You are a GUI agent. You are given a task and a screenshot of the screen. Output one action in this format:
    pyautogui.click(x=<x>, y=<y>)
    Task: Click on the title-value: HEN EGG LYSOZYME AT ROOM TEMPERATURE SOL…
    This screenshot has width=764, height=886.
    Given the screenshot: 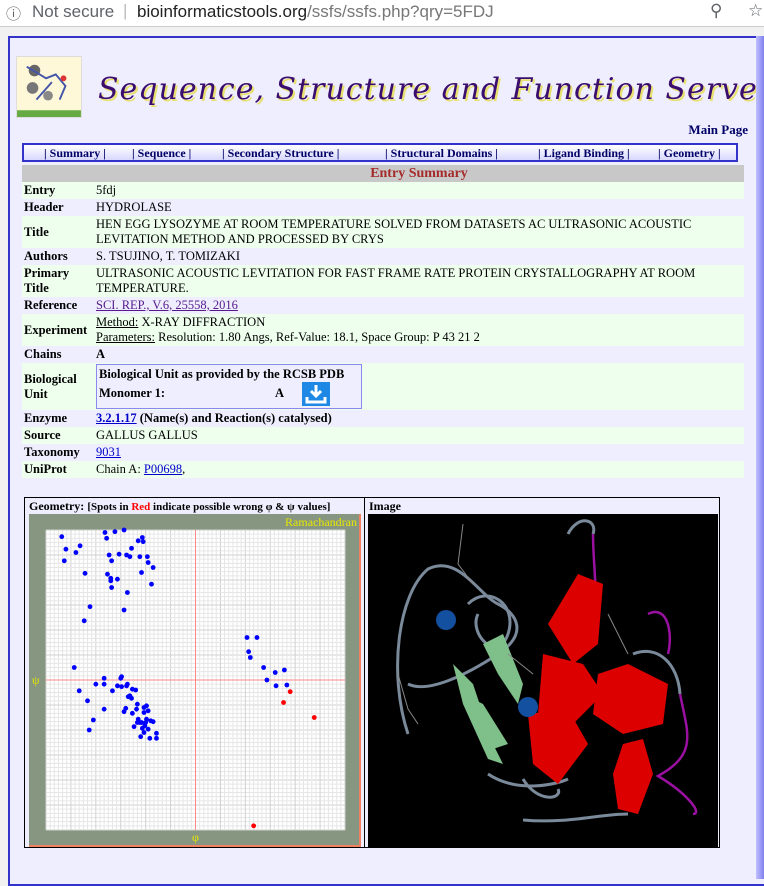 What is the action you would take?
    pyautogui.click(x=419, y=232)
    